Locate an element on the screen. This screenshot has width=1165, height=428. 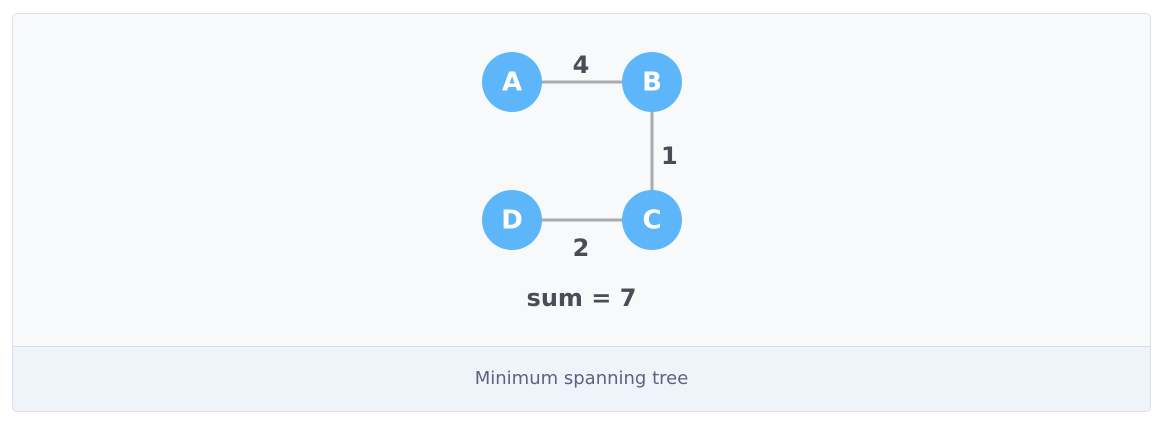
node-label-b: B is located at coordinates (652, 83).